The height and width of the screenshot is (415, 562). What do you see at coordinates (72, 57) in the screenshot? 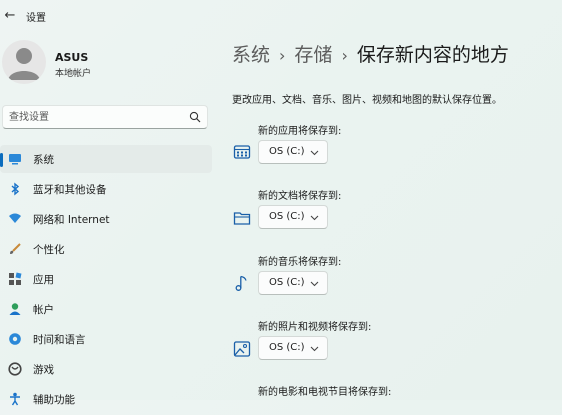
I see `user-name: ASUS` at bounding box center [72, 57].